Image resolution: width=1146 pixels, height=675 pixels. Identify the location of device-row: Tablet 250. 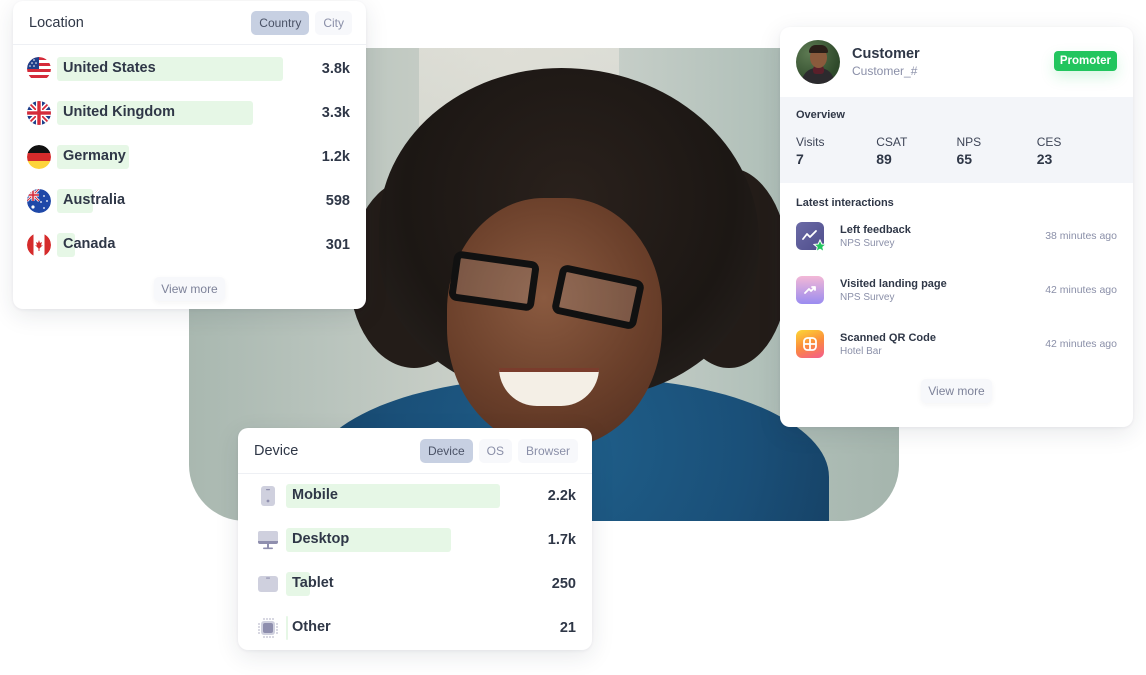
(416, 584).